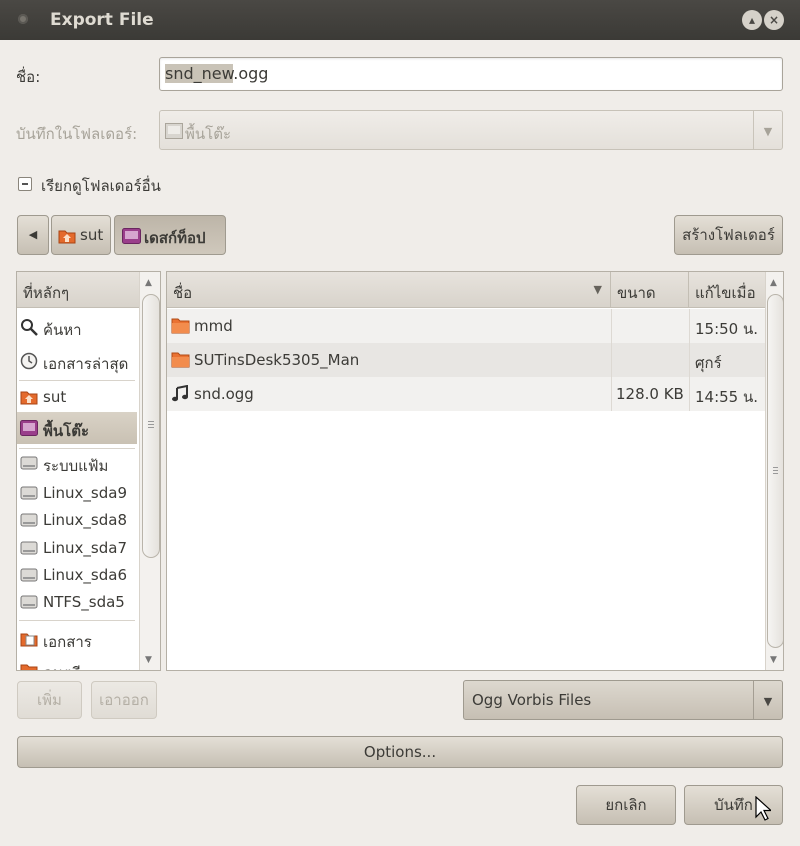 The height and width of the screenshot is (846, 800). What do you see at coordinates (49, 700) in the screenshot?
I see `add-bookmark-button: เพิ่ม` at bounding box center [49, 700].